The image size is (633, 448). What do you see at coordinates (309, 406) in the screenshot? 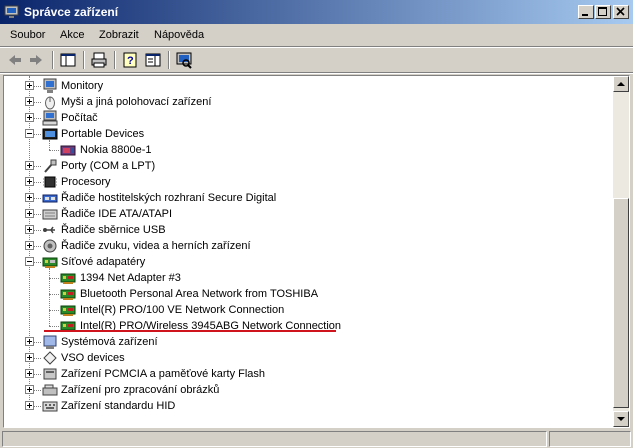
I see `tree-category: Zařízení standardu HID` at bounding box center [309, 406].